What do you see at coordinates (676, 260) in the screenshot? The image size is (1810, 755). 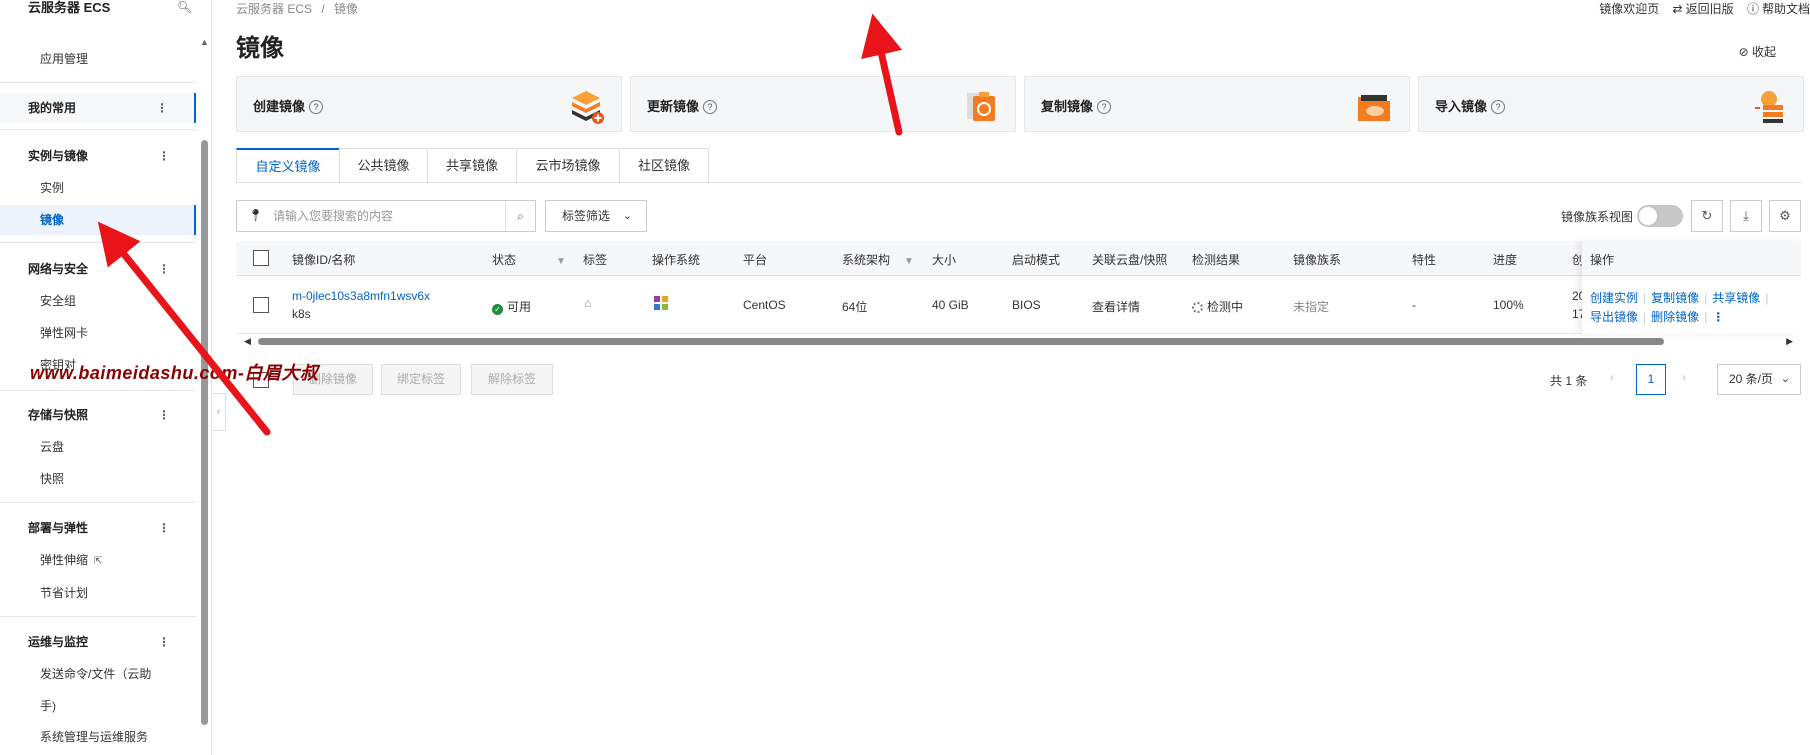 I see `col-os: 操作系统` at bounding box center [676, 260].